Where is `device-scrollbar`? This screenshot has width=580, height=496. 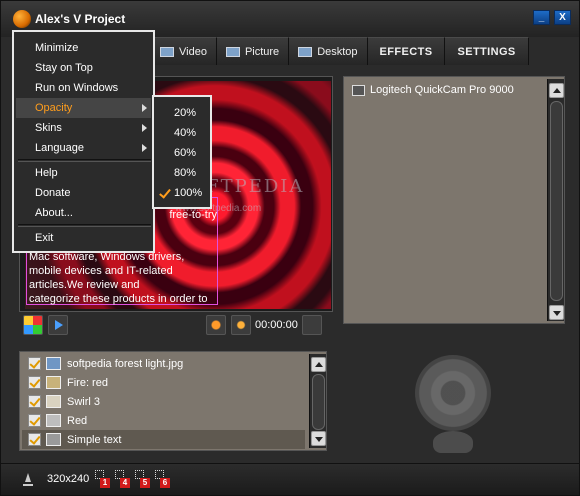 device-scrollbar is located at coordinates (555, 200).